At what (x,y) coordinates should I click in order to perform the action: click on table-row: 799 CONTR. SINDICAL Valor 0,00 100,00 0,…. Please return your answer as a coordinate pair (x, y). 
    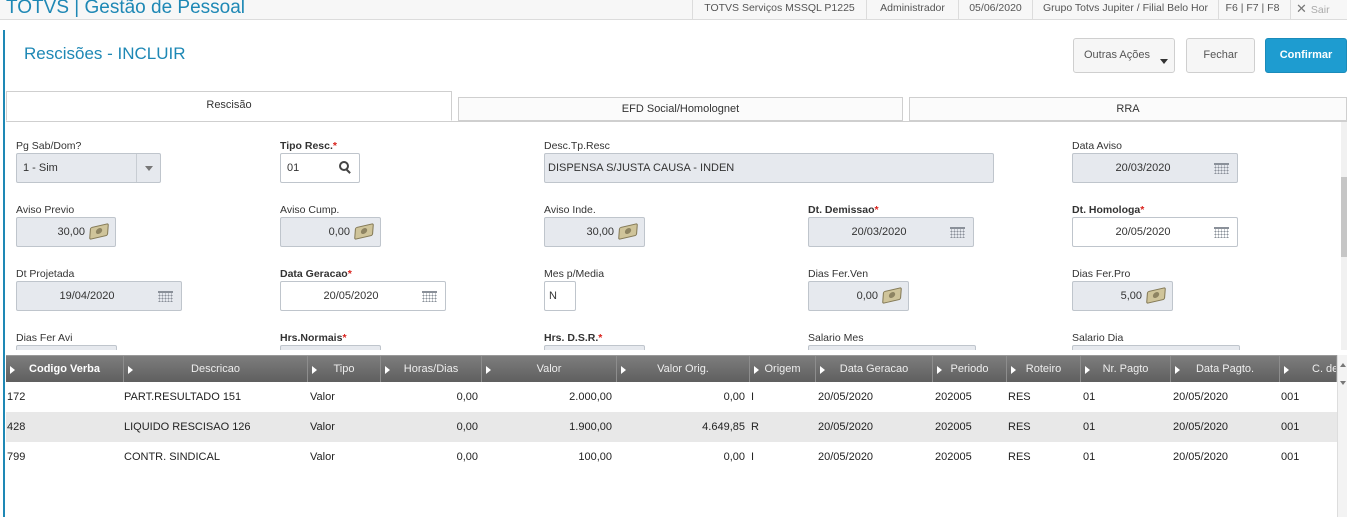
    Looking at the image, I should click on (671, 457).